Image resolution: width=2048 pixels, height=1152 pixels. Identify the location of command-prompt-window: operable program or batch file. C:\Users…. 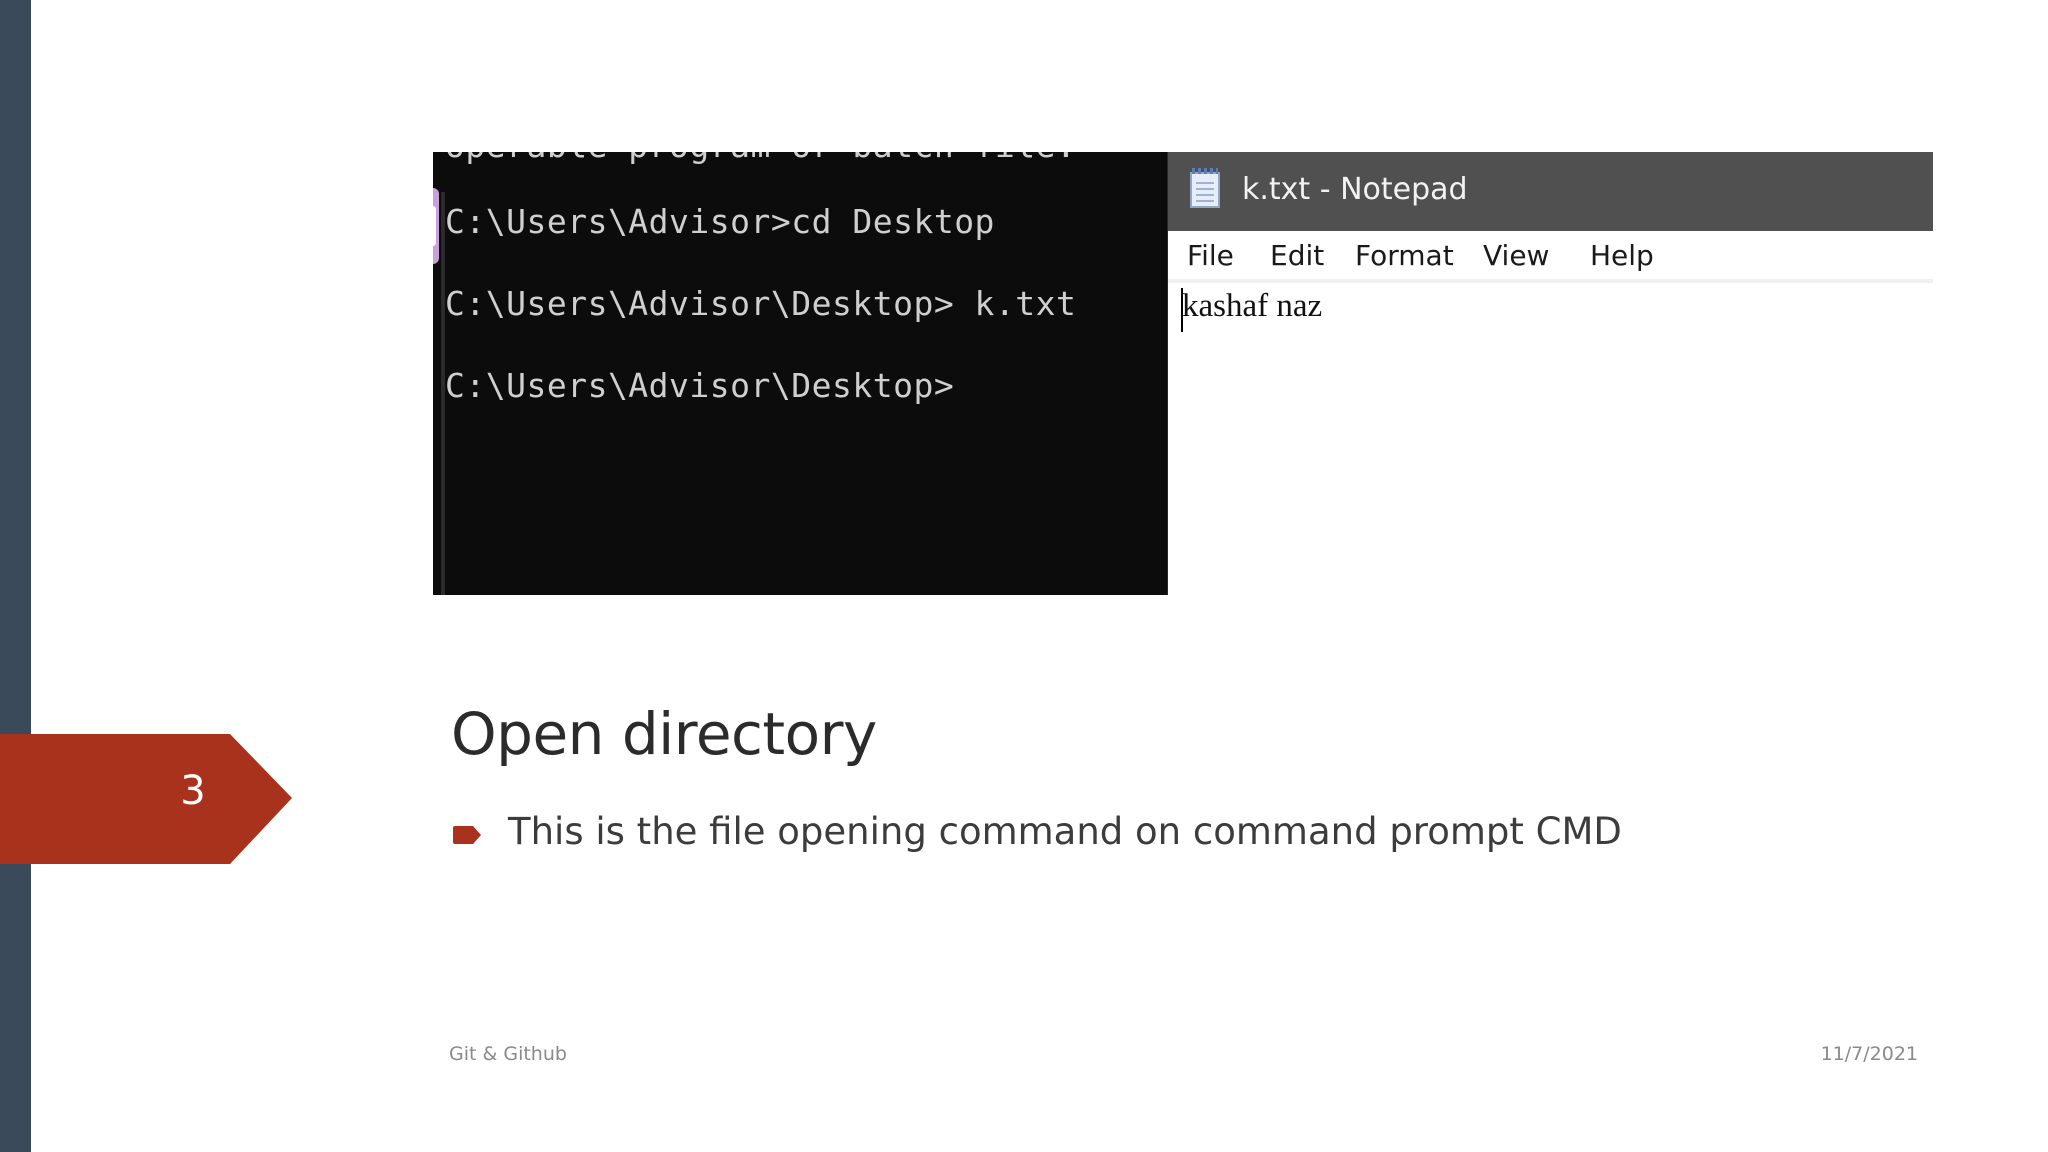
(801, 373).